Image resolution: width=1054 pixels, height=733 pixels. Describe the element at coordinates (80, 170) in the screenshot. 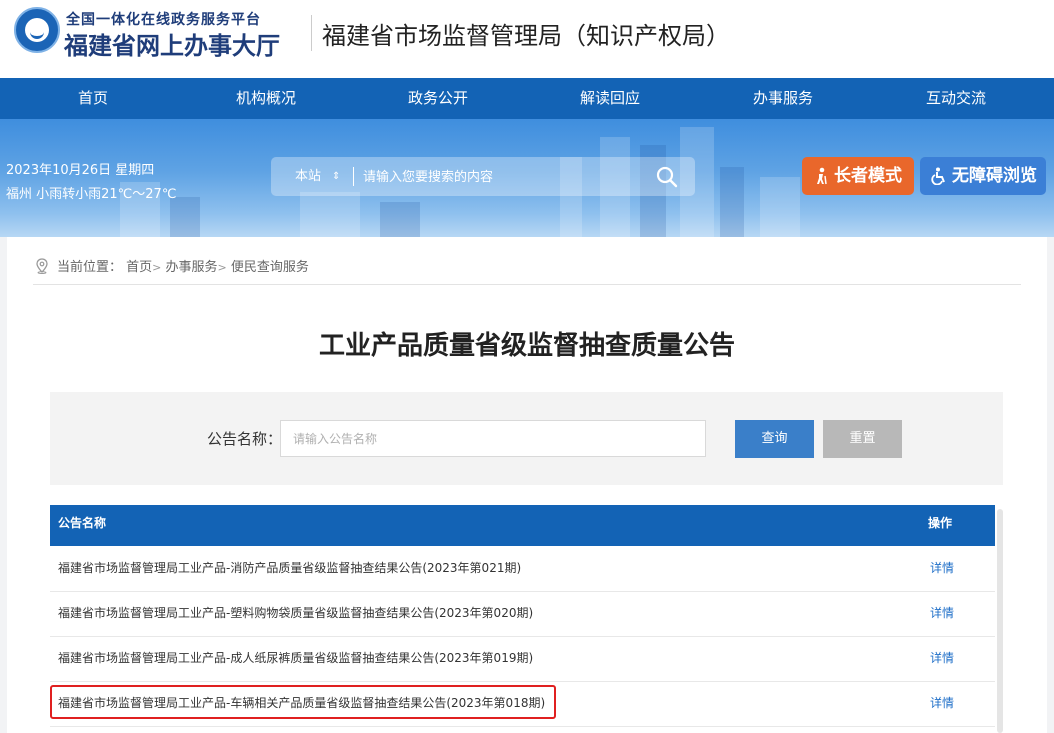

I see `current-date: 2023年10月26日 星期四` at that location.